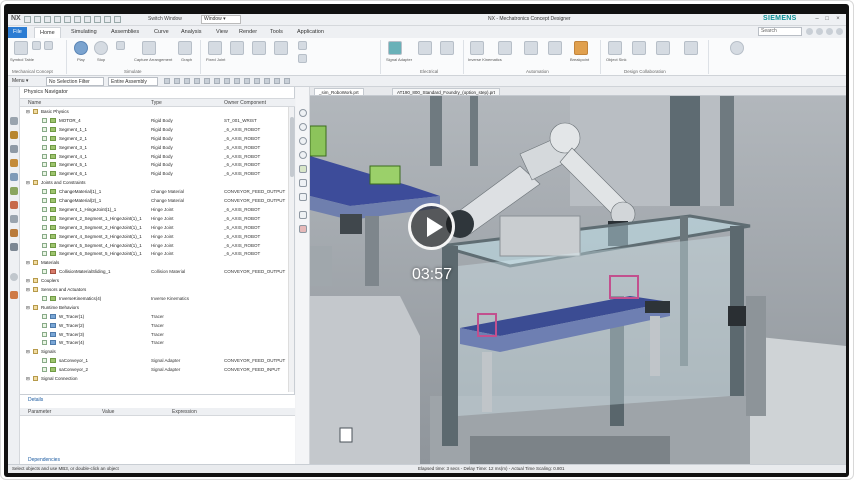  Describe the element at coordinates (425, 48) in the screenshot. I see `sensor-button` at that location.